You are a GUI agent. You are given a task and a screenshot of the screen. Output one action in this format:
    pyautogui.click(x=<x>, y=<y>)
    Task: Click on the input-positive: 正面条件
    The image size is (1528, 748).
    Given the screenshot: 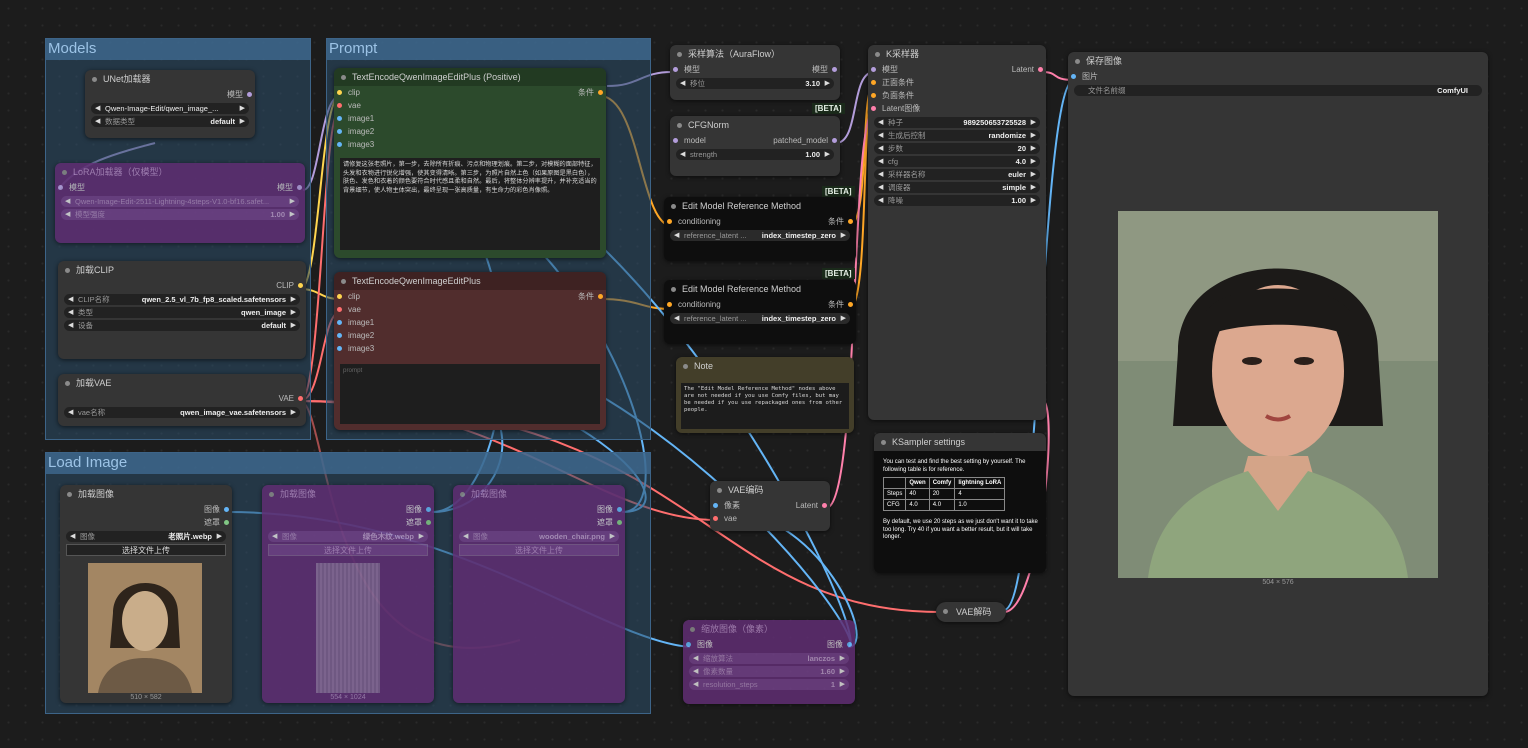 What is the action you would take?
    pyautogui.click(x=957, y=82)
    